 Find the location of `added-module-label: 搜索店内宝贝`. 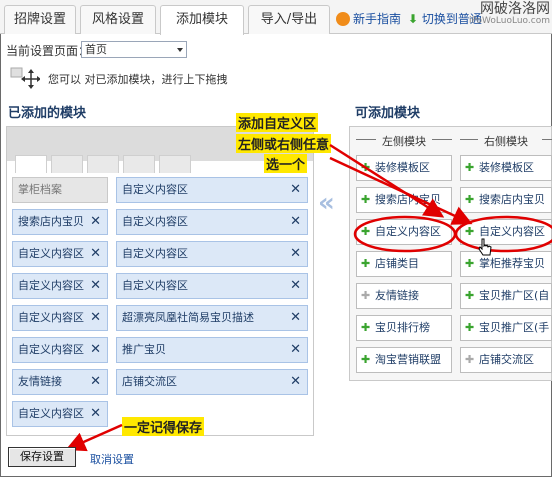

added-module-label: 搜索店内宝贝 is located at coordinates (51, 221).